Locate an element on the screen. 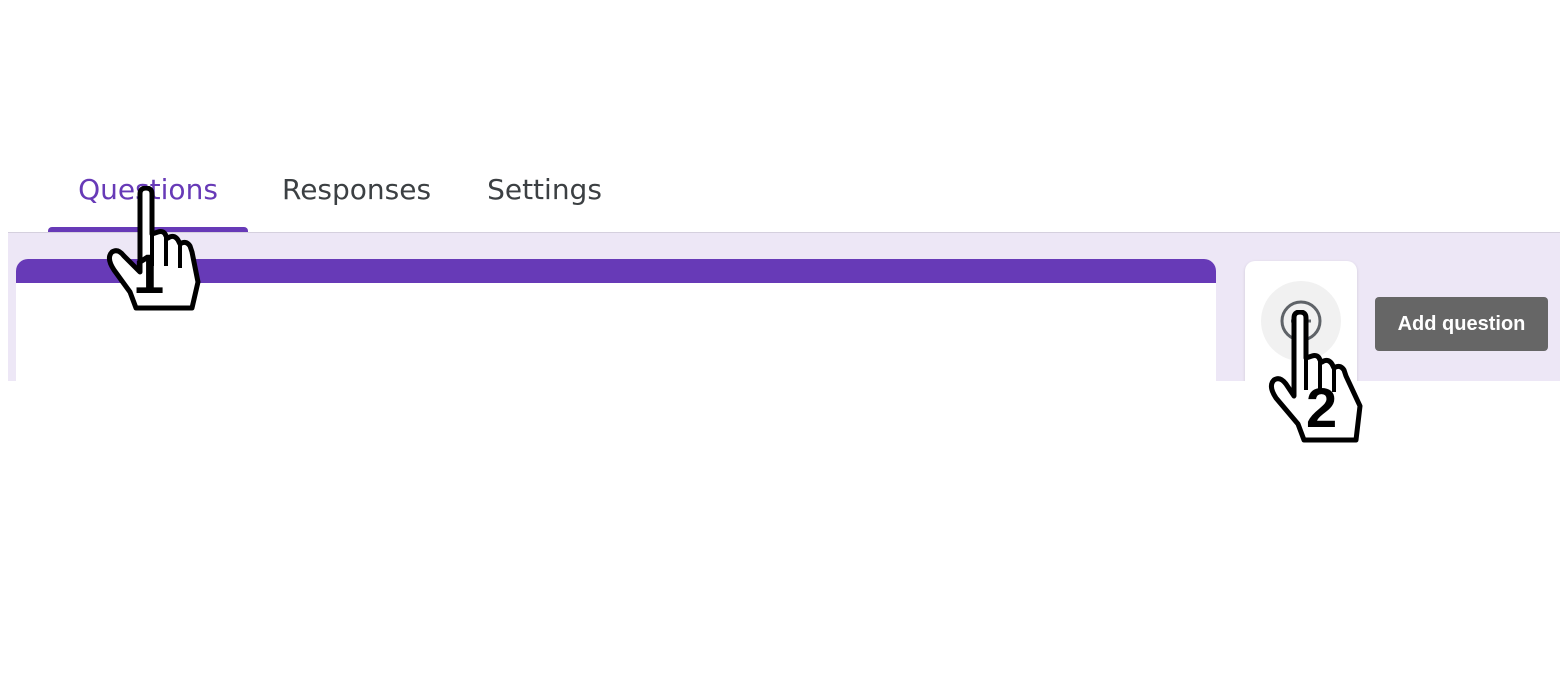 Image resolution: width=1568 pixels, height=700 pixels. tab-responses: Responses is located at coordinates (356, 196).